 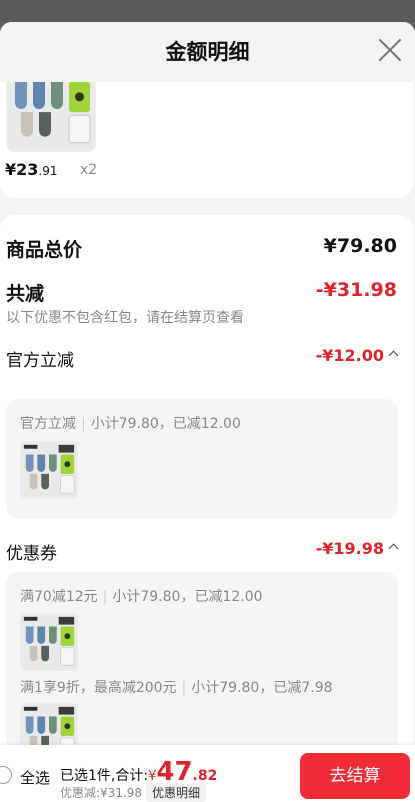 I want to click on select-all-checkbox, so click(x=6, y=775).